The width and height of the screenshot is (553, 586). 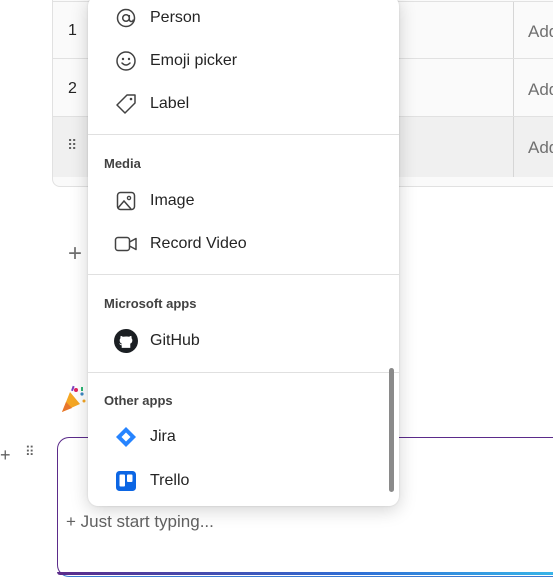 I want to click on trello-icon, so click(x=126, y=481).